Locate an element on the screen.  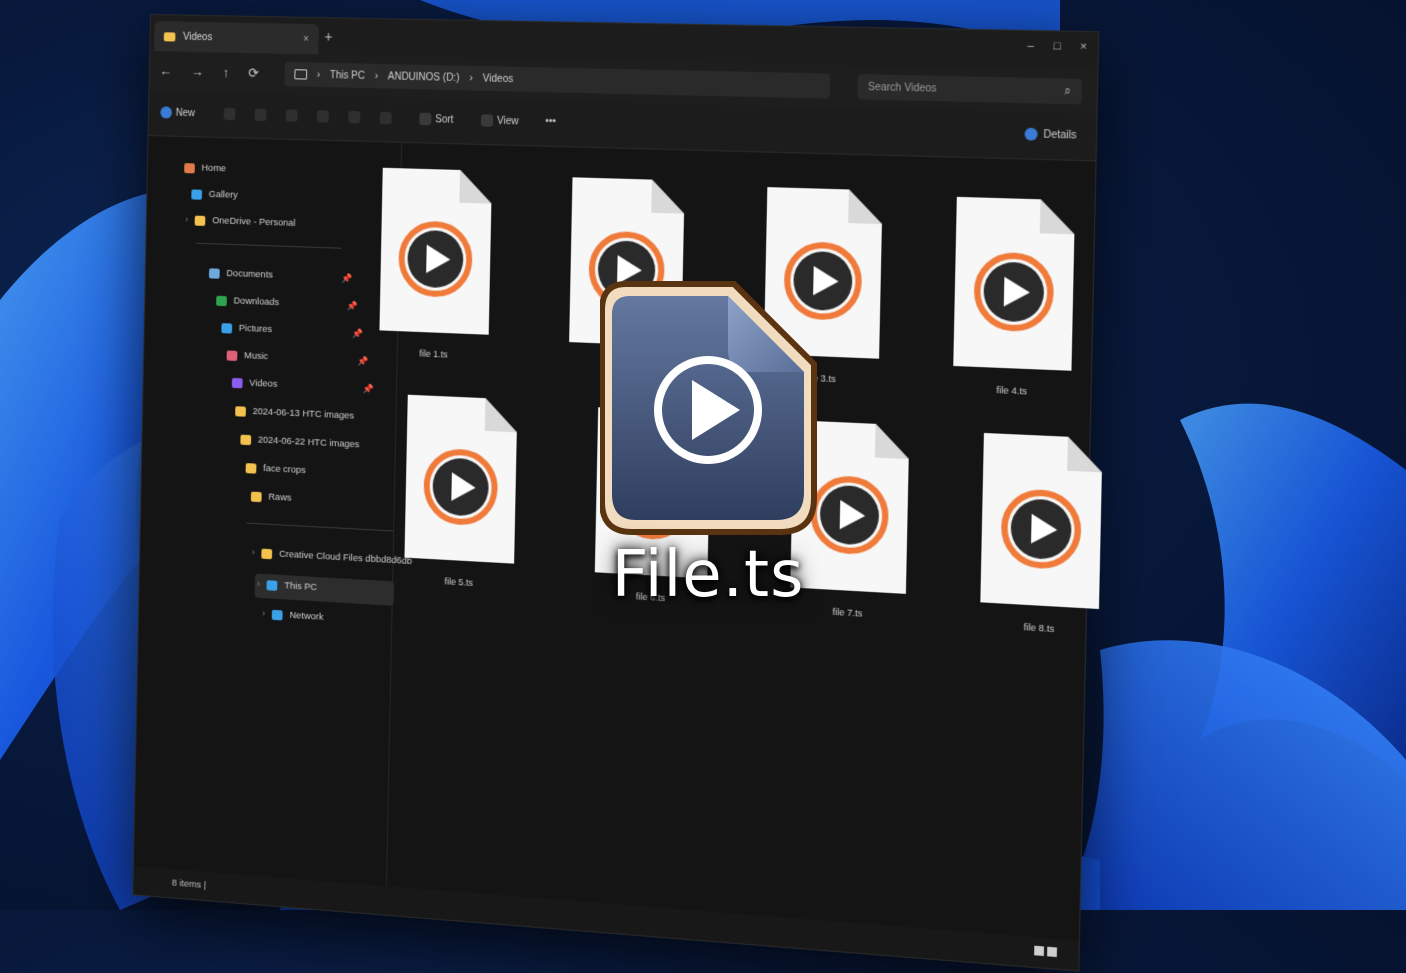
view-toggle is located at coordinates (1045, 951).